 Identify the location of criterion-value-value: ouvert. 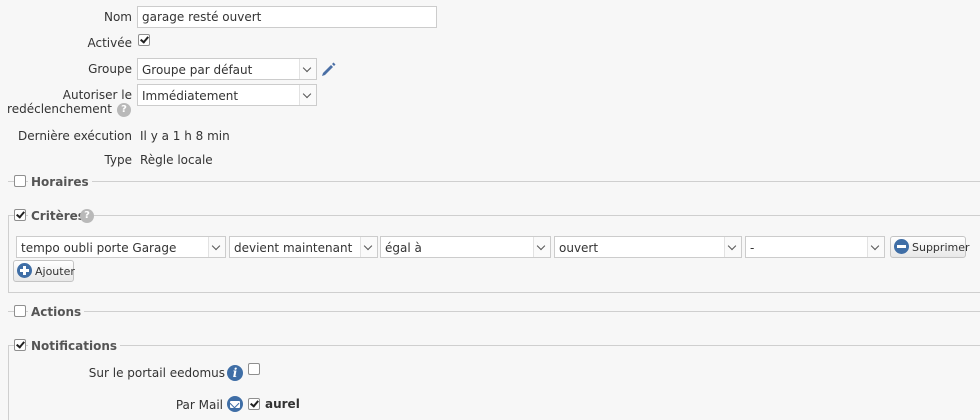
(579, 248).